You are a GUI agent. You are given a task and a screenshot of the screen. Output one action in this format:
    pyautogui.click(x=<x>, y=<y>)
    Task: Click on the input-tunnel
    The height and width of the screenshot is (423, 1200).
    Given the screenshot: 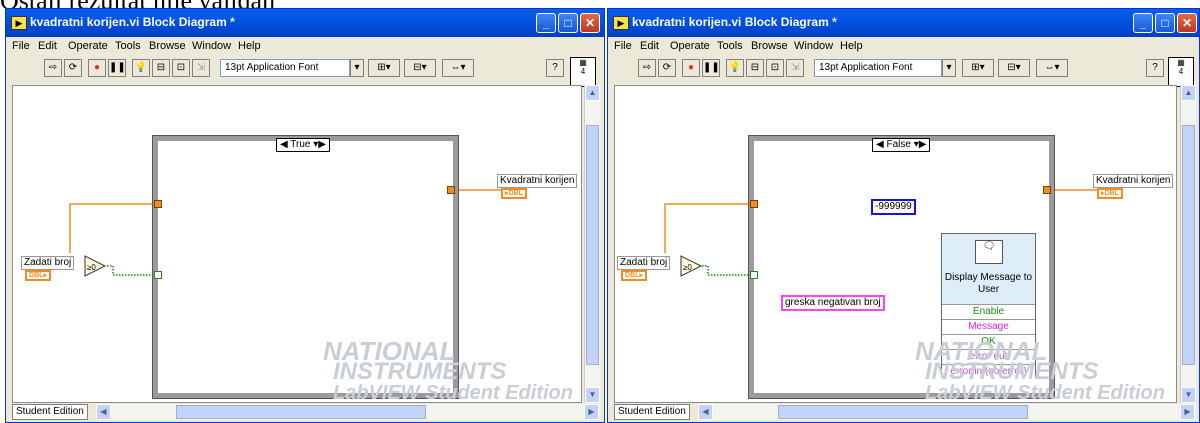 What is the action you would take?
    pyautogui.click(x=754, y=204)
    